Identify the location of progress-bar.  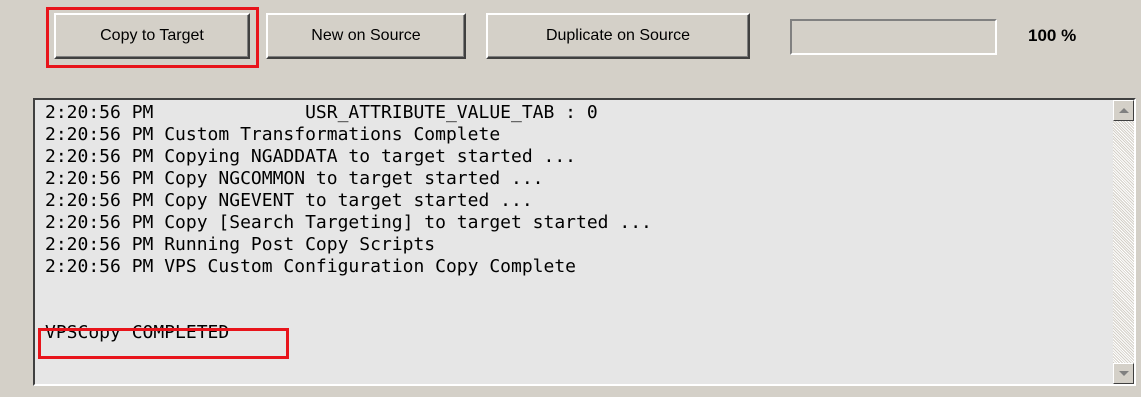
(893, 37).